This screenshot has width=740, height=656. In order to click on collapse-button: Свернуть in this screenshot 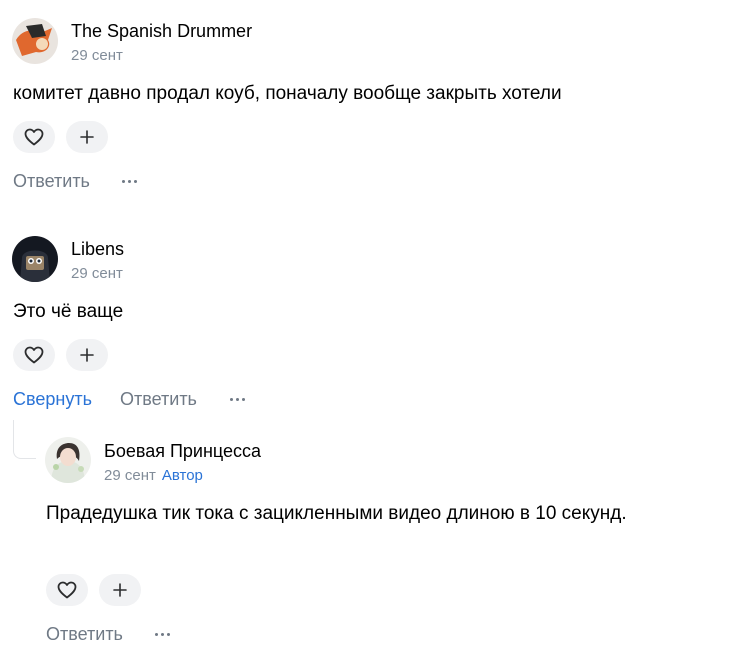, I will do `click(52, 399)`.